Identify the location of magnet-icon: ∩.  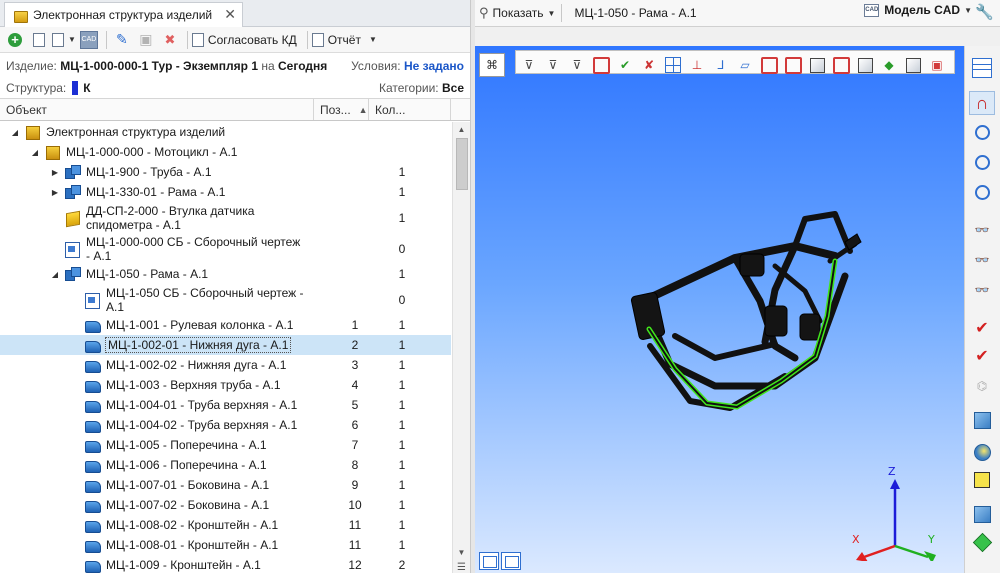
(982, 103).